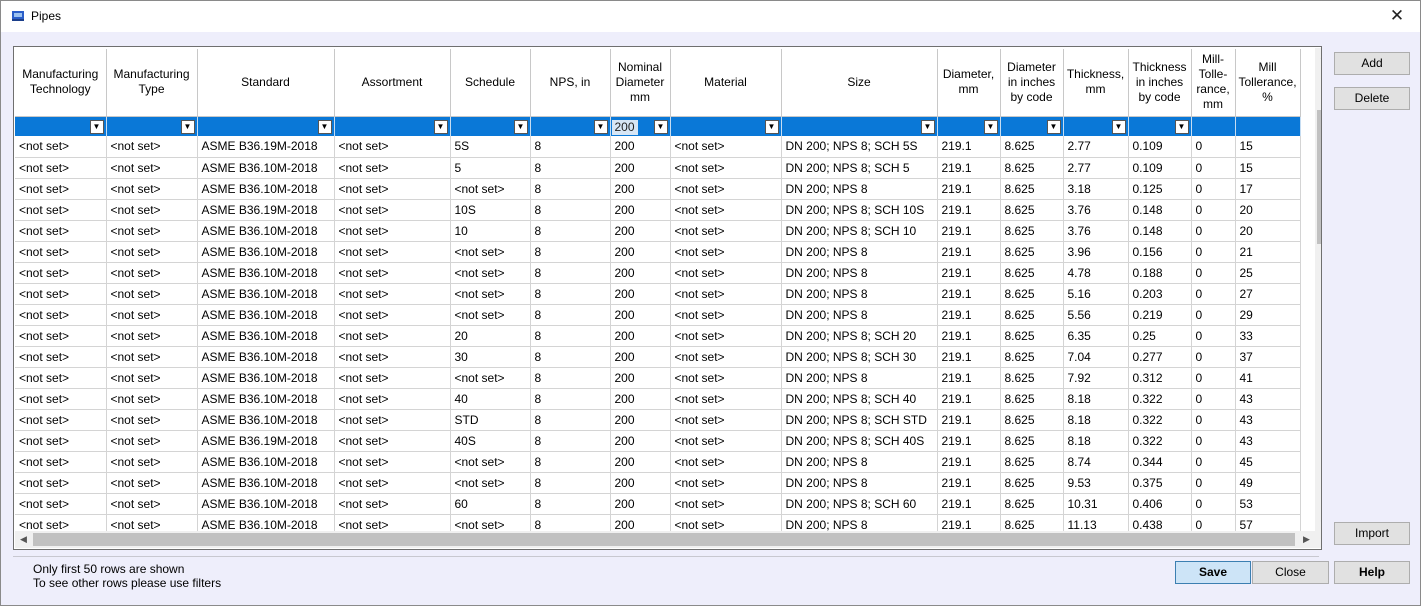  What do you see at coordinates (1096, 189) in the screenshot?
I see `table-cell: 3.18` at bounding box center [1096, 189].